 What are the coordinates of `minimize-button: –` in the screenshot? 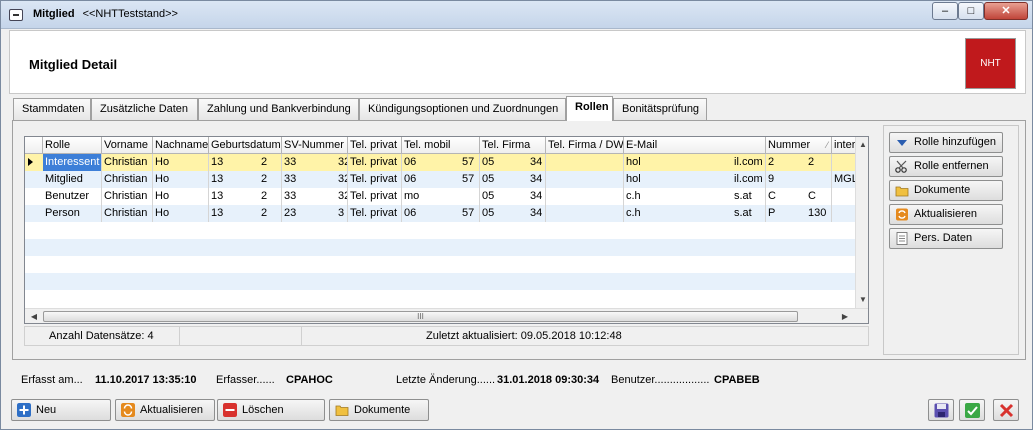 It's located at (945, 11).